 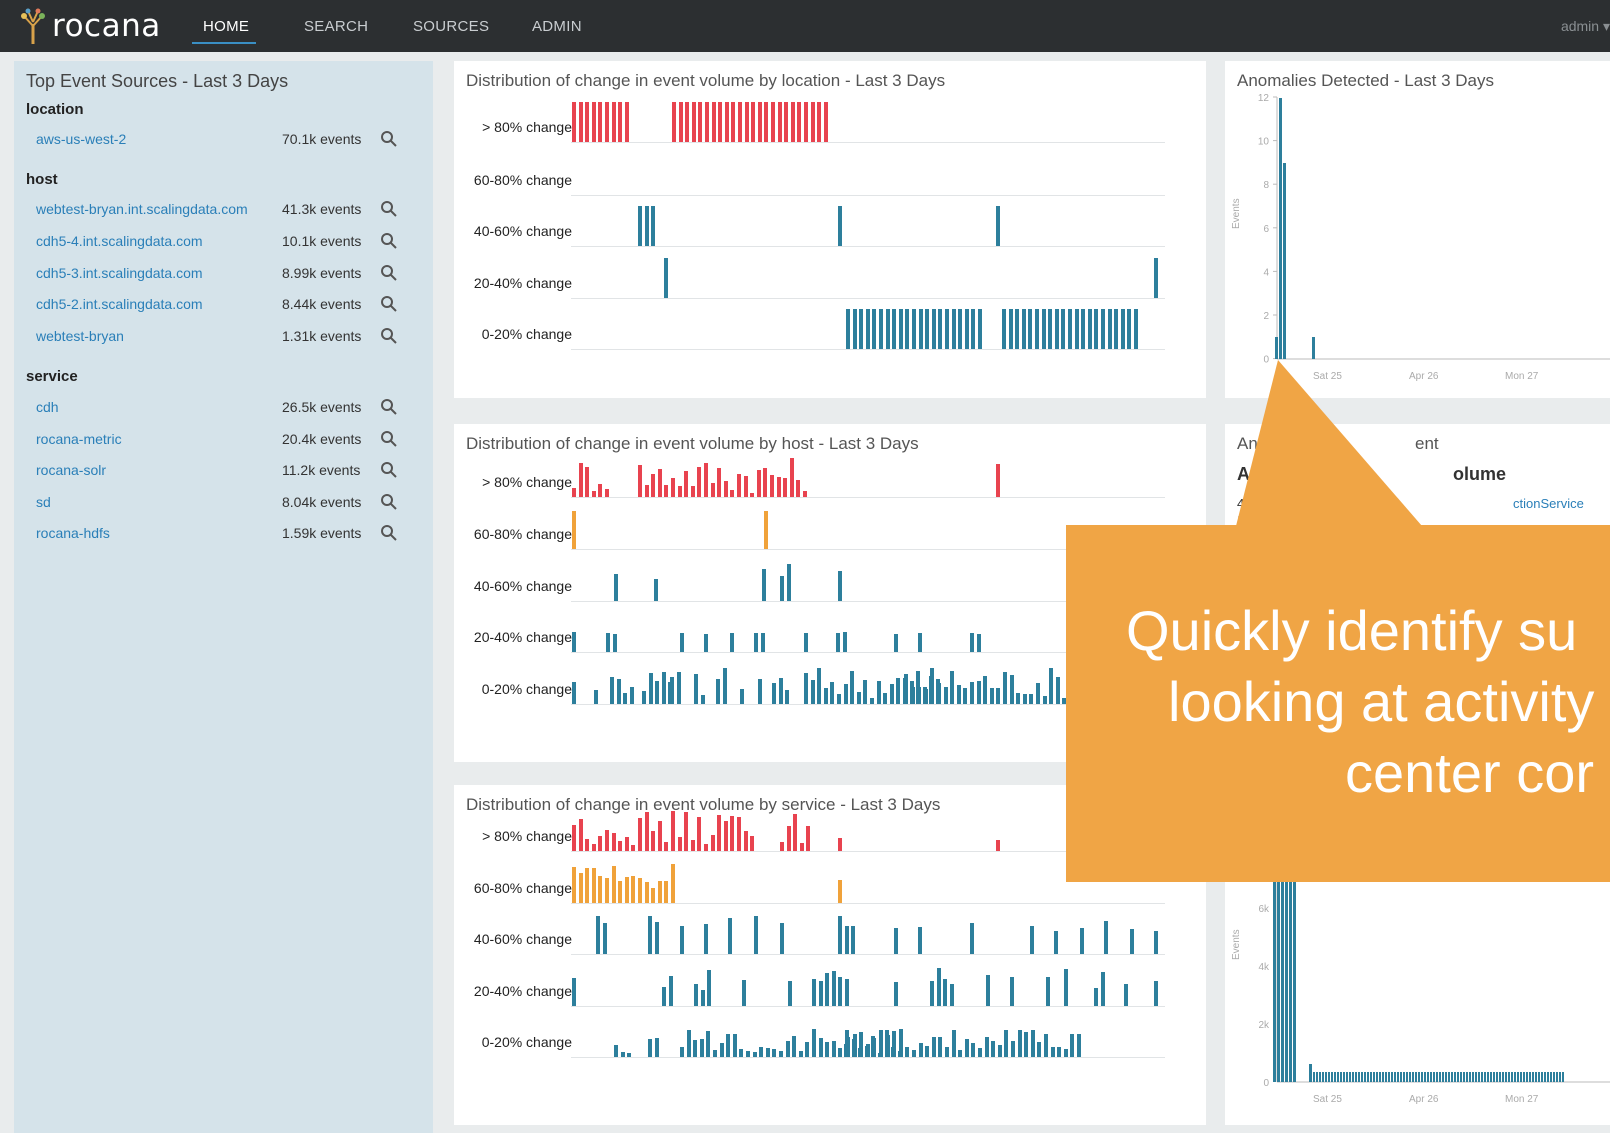 I want to click on row-label: > 80% change, so click(x=527, y=127).